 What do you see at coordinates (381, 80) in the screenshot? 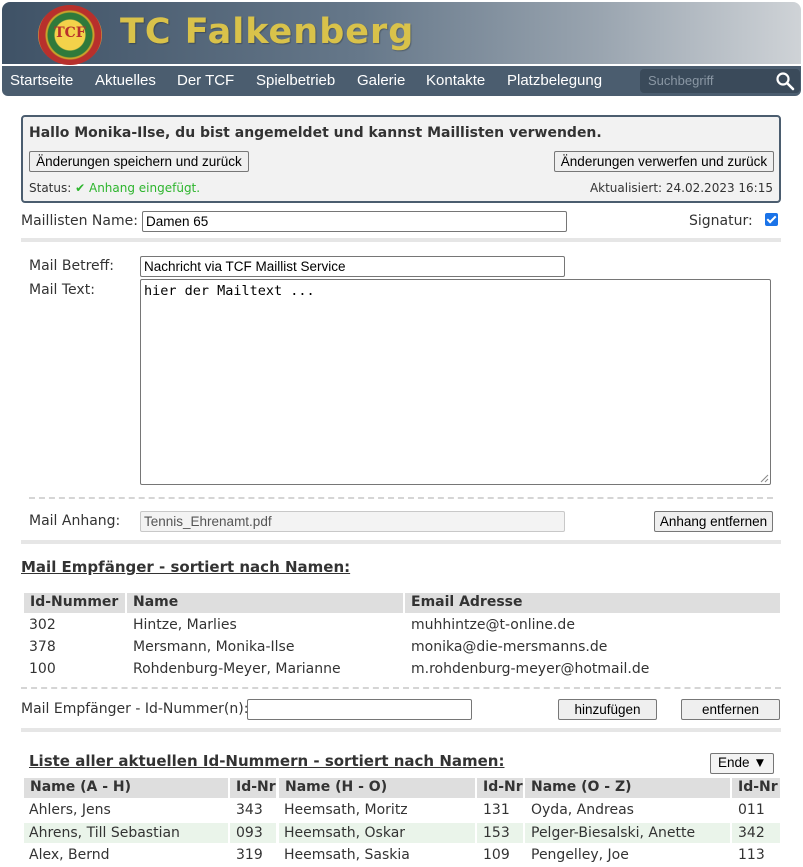
I see `nav-item-galerie: Galerie` at bounding box center [381, 80].